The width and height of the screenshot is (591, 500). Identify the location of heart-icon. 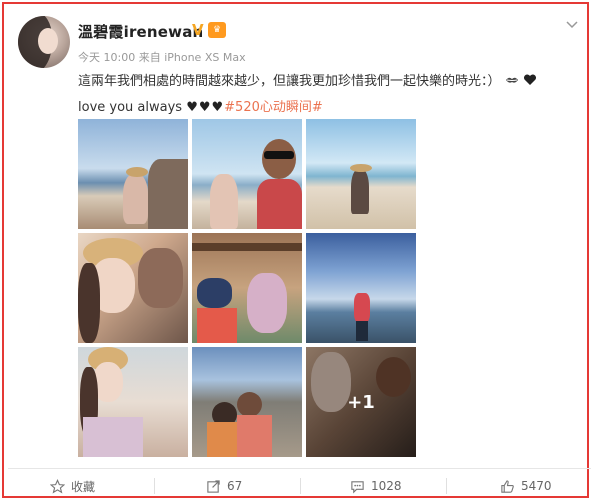
(529, 79).